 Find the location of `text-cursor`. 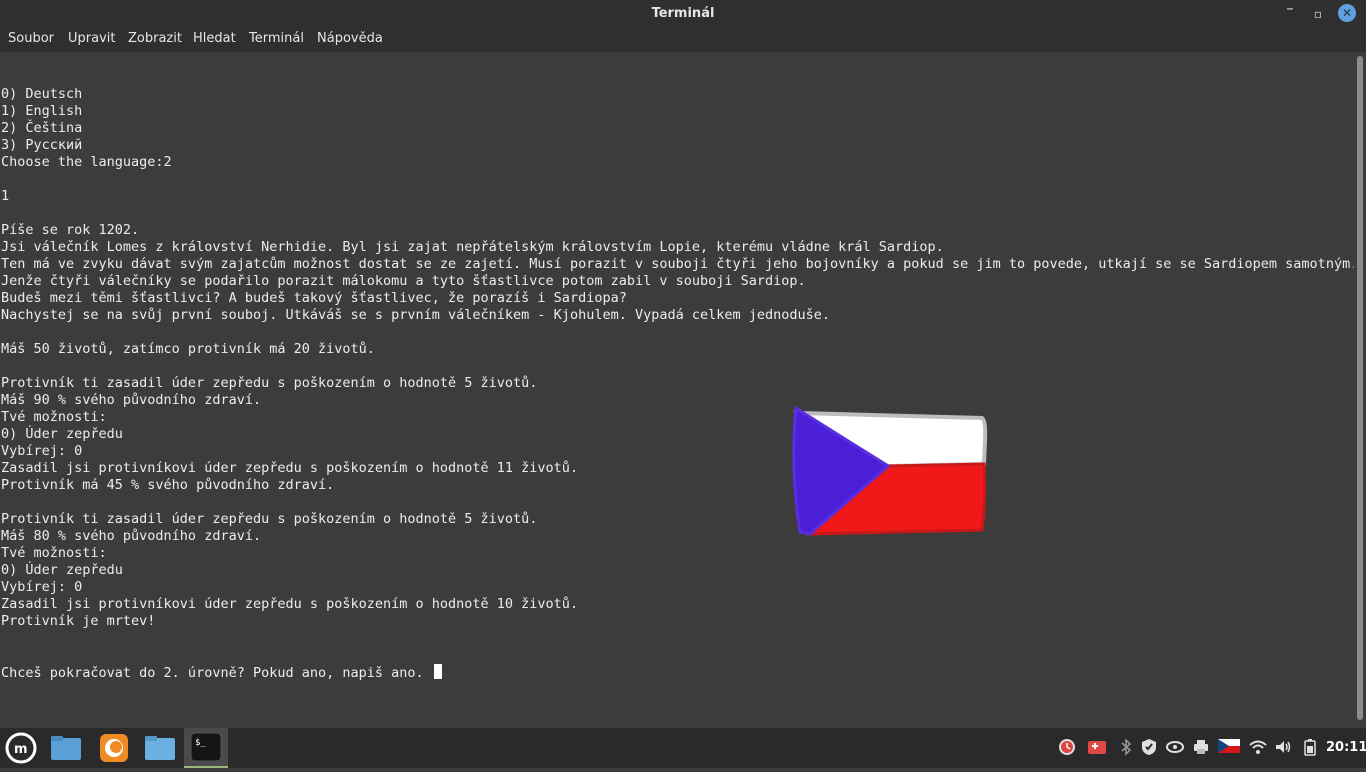

text-cursor is located at coordinates (437, 671).